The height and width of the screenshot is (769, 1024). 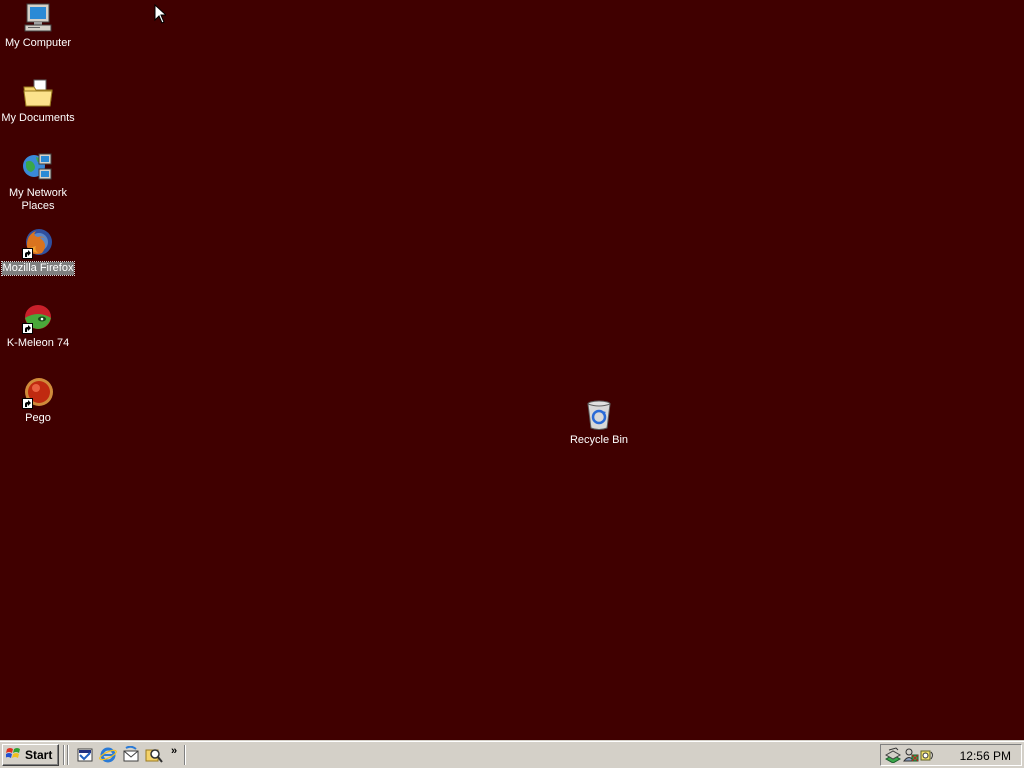 What do you see at coordinates (38, 343) in the screenshot?
I see `desktop-icon-label: K-Meleon 74` at bounding box center [38, 343].